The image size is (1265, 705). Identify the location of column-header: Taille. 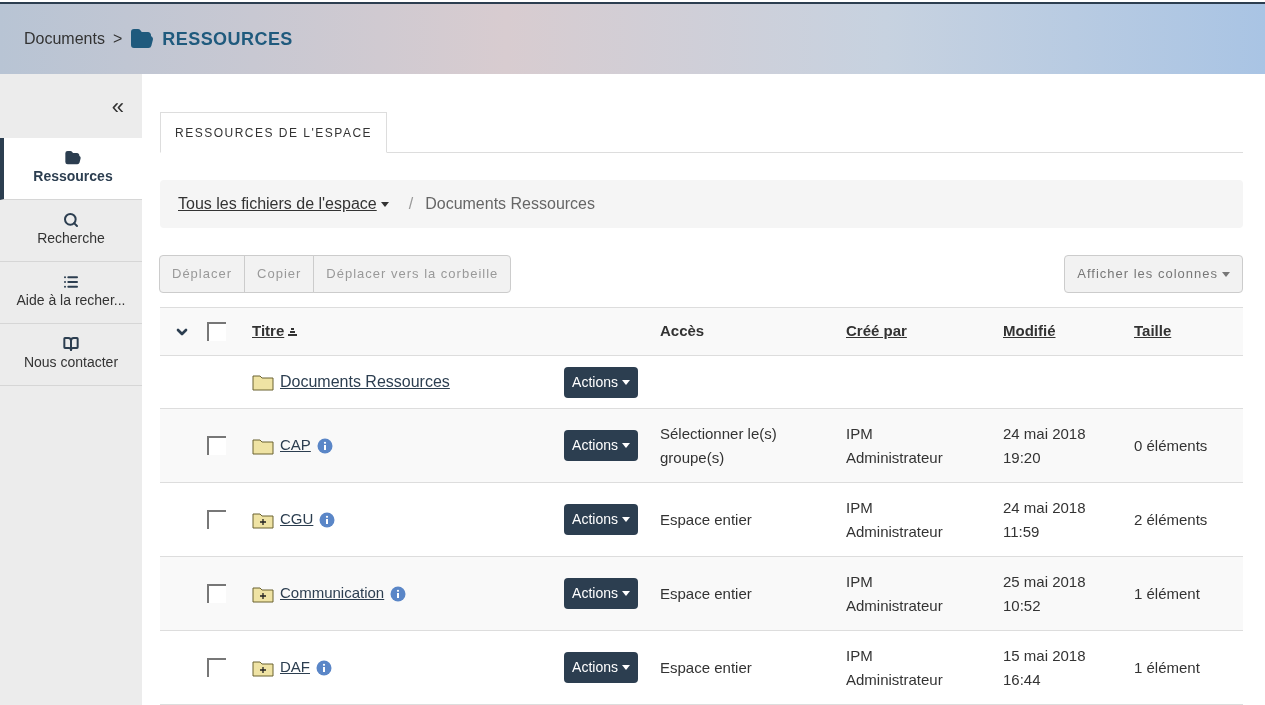
(1153, 331).